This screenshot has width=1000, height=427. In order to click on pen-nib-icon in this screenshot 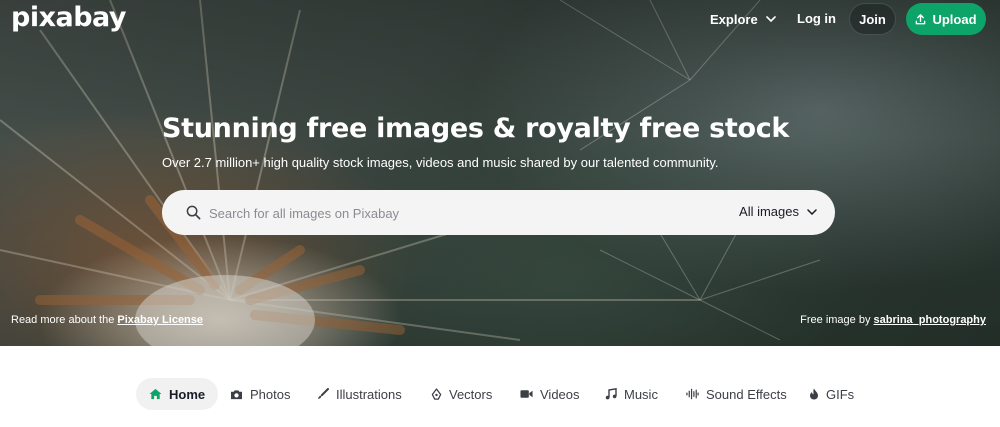, I will do `click(436, 393)`.